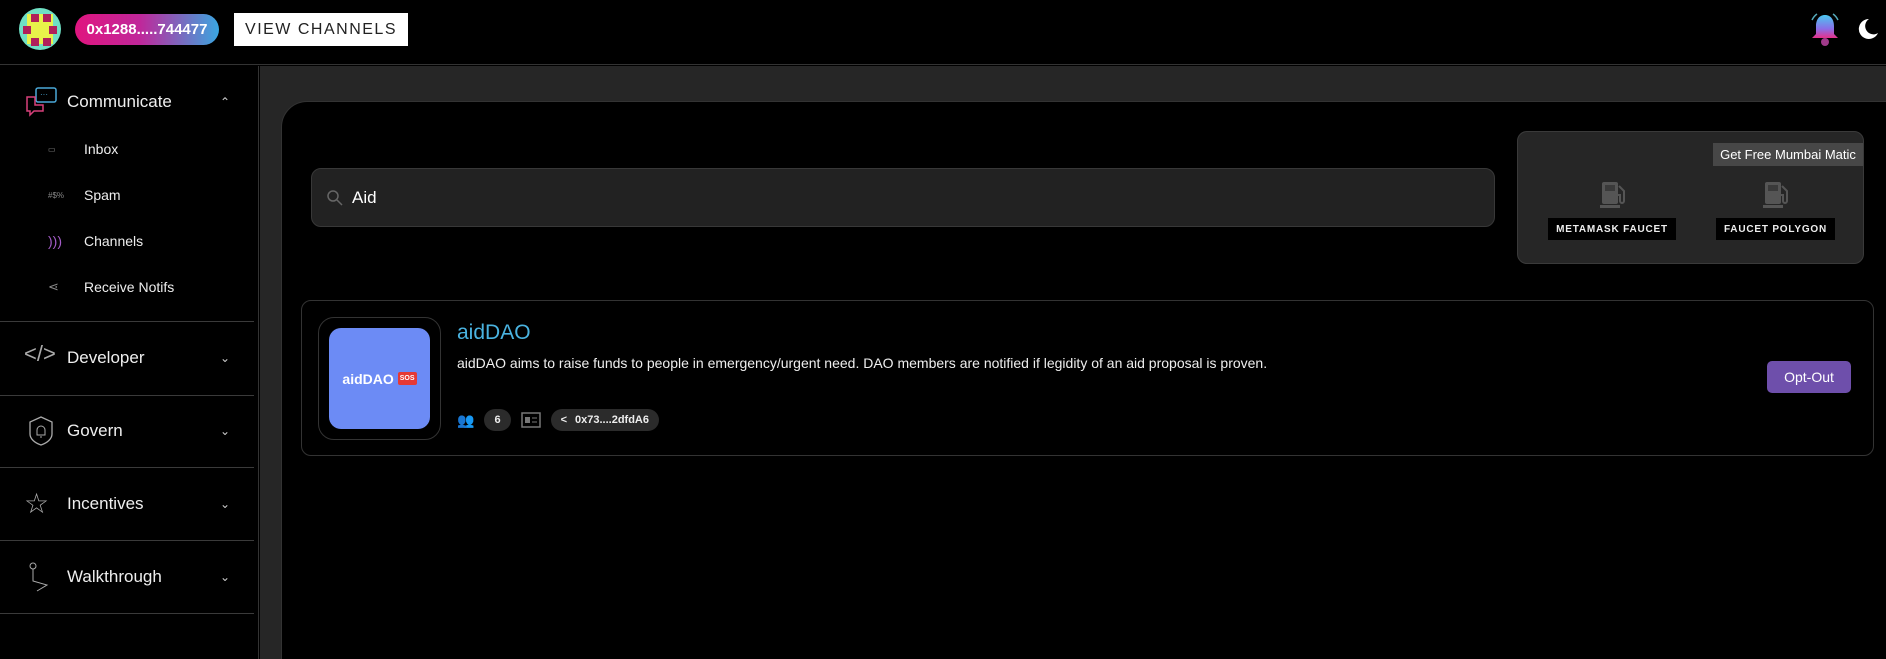 The image size is (1886, 659). What do you see at coordinates (83, 149) in the screenshot?
I see `sidebar-item-inbox: ▭ Inbox` at bounding box center [83, 149].